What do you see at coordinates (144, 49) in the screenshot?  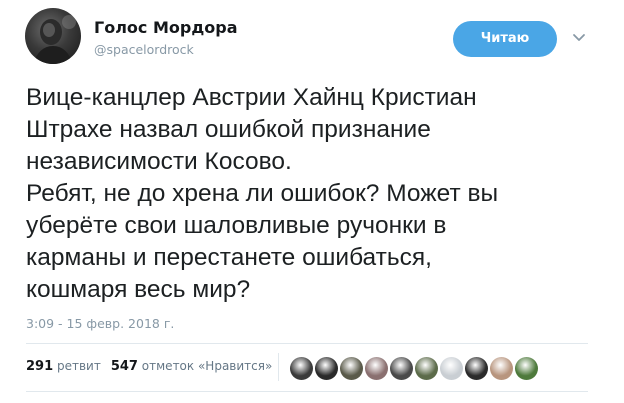 I see `user-handle: @spacelordrock` at bounding box center [144, 49].